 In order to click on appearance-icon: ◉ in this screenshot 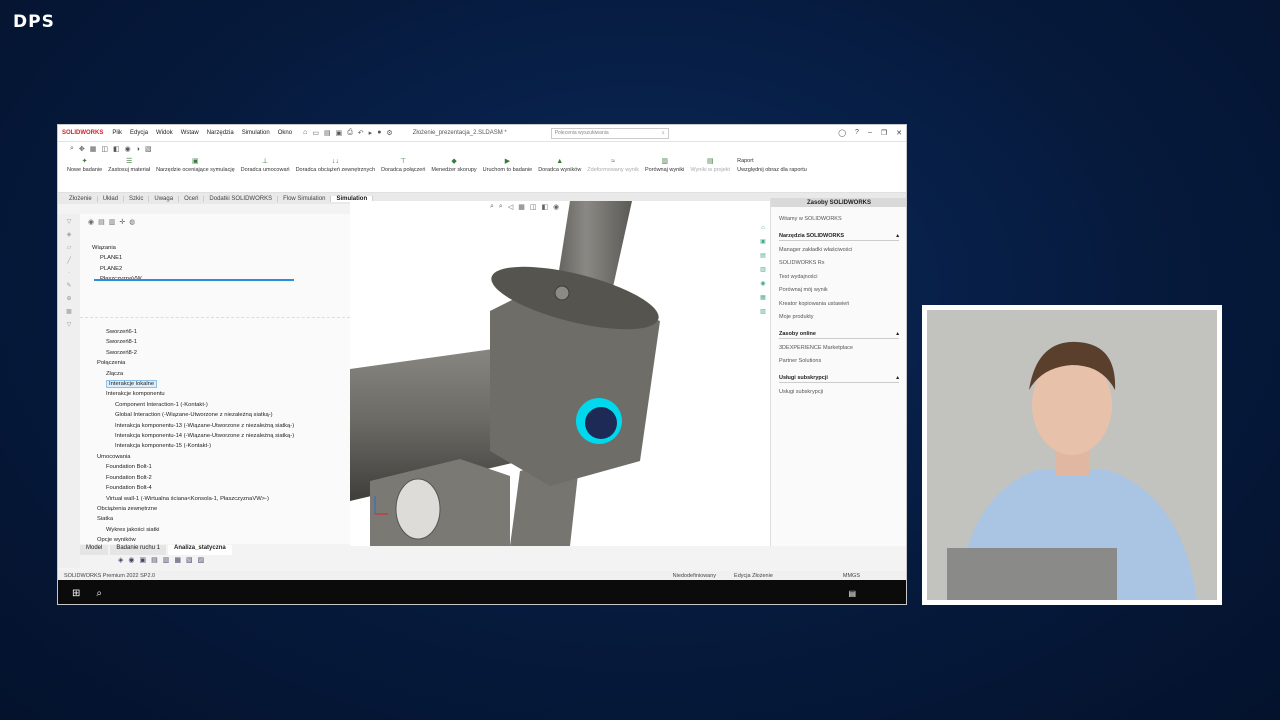, I will do `click(556, 207)`.